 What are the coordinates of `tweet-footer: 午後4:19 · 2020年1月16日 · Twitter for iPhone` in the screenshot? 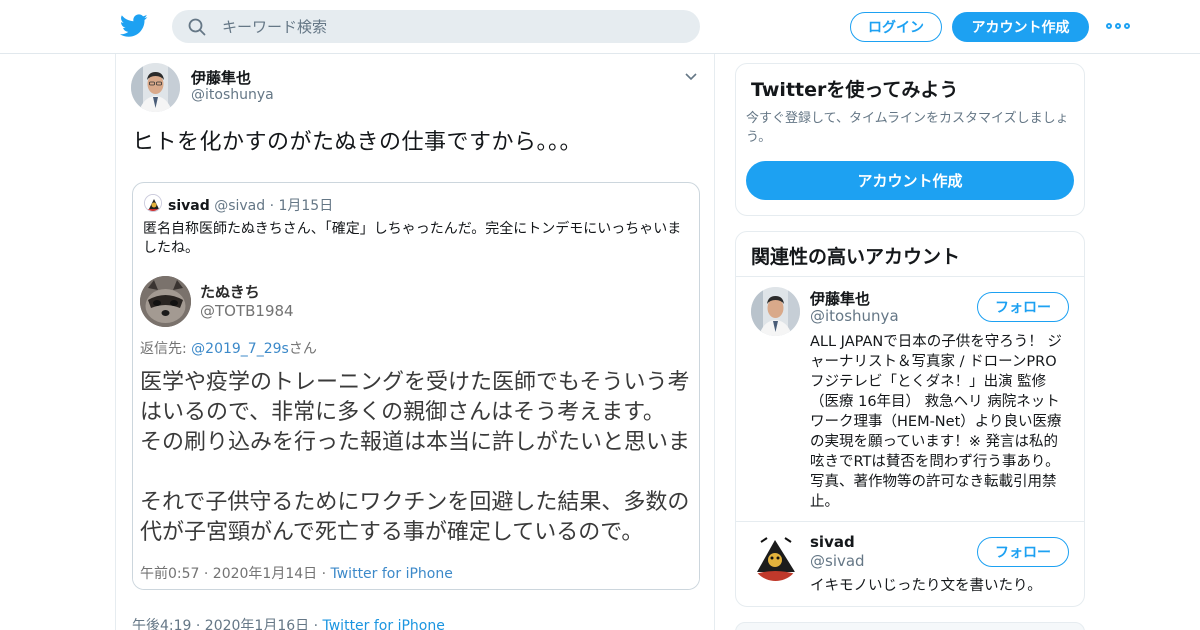 It's located at (288, 622).